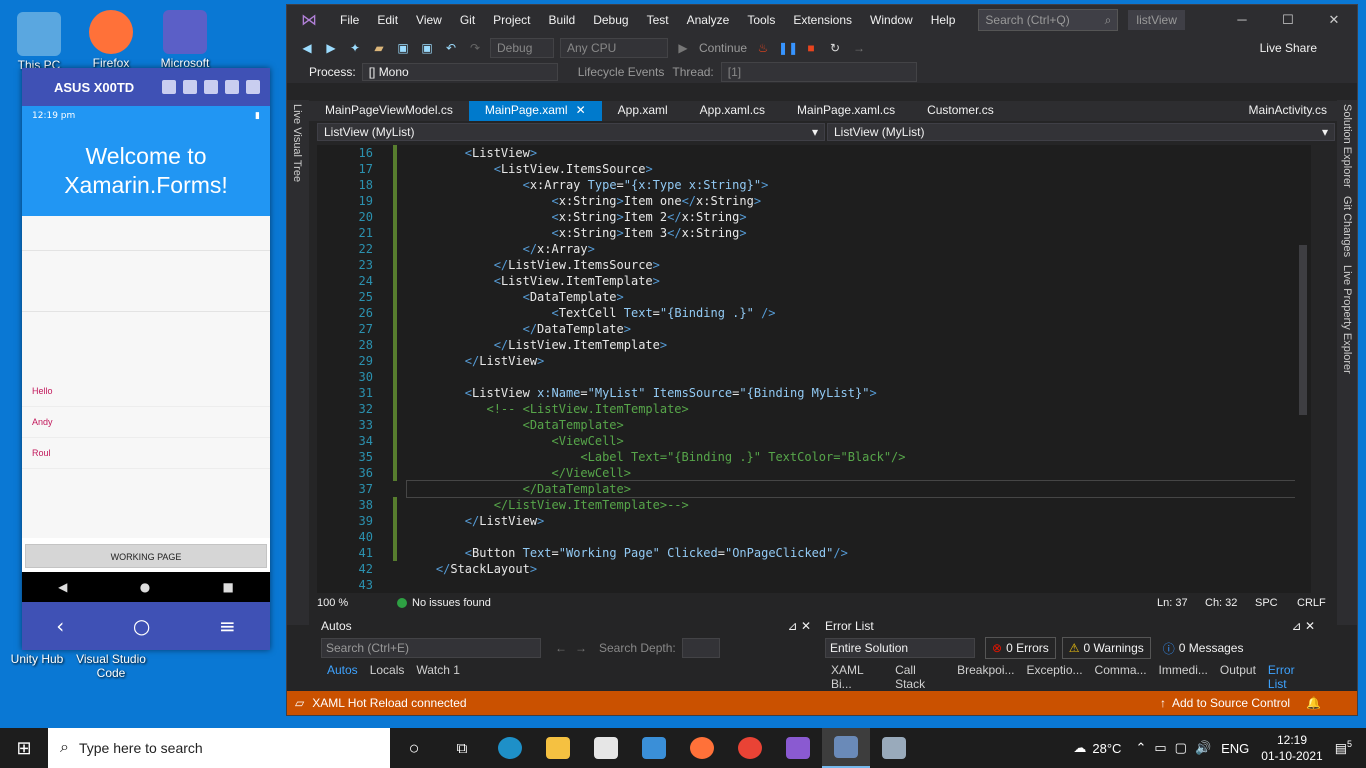  I want to click on continue-button: Continue, so click(723, 48).